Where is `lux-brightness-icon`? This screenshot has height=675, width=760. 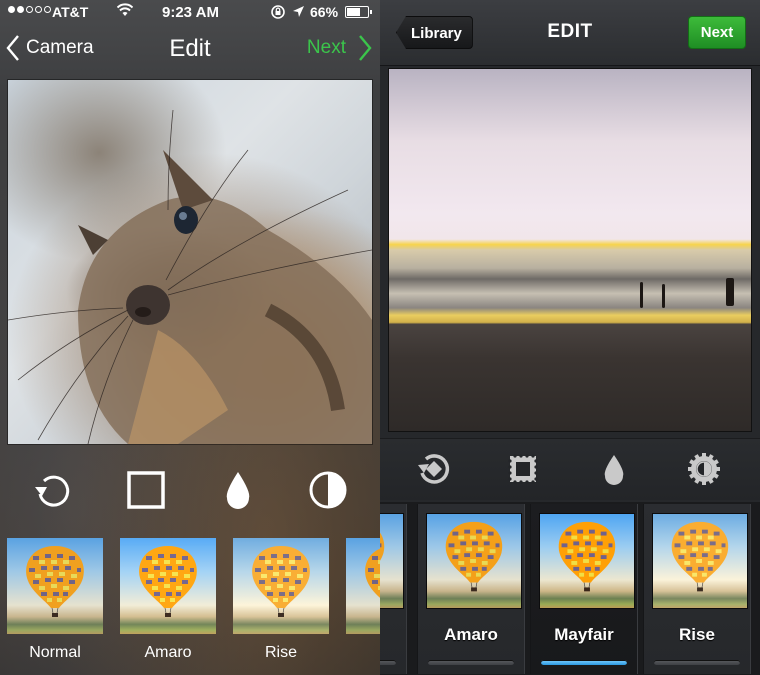 lux-brightness-icon is located at coordinates (704, 469).